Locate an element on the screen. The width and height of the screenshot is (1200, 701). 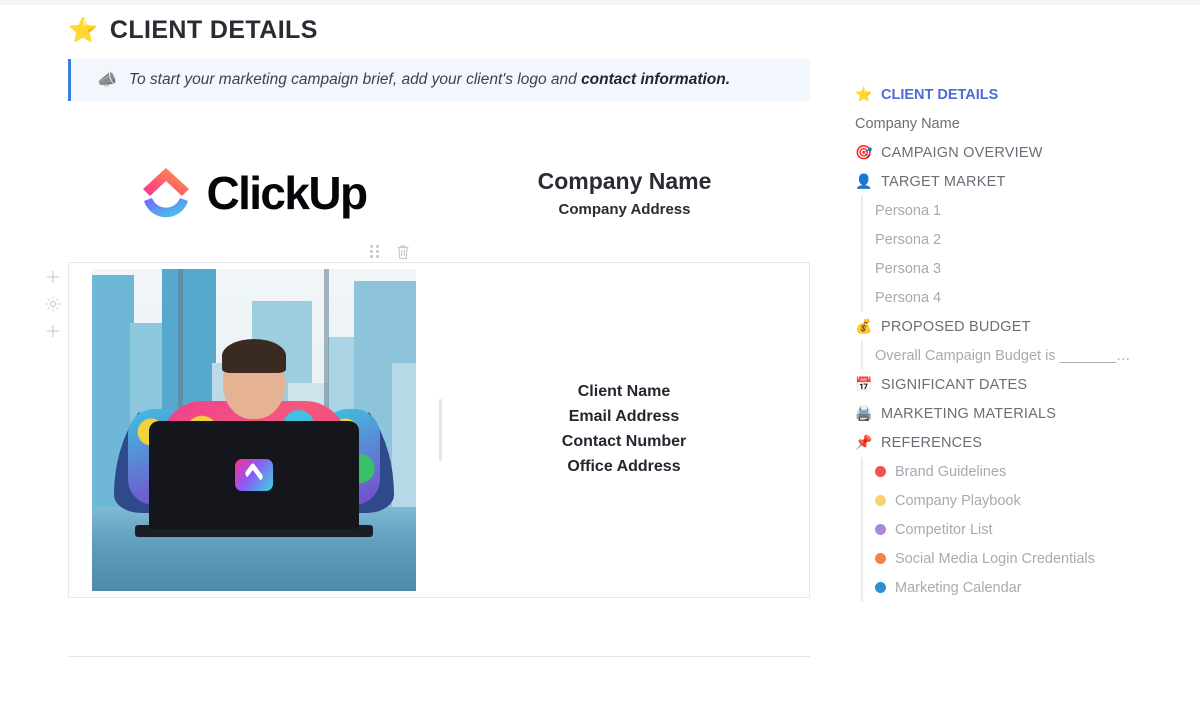
outline-subitem-persona-3: Persona 3 is located at coordinates (1030, 268).